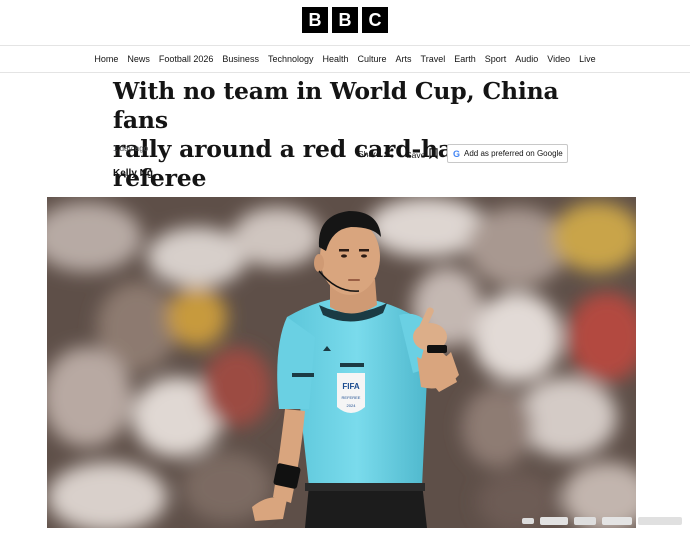 The width and height of the screenshot is (690, 537). I want to click on nav-item-live: Live, so click(587, 59).